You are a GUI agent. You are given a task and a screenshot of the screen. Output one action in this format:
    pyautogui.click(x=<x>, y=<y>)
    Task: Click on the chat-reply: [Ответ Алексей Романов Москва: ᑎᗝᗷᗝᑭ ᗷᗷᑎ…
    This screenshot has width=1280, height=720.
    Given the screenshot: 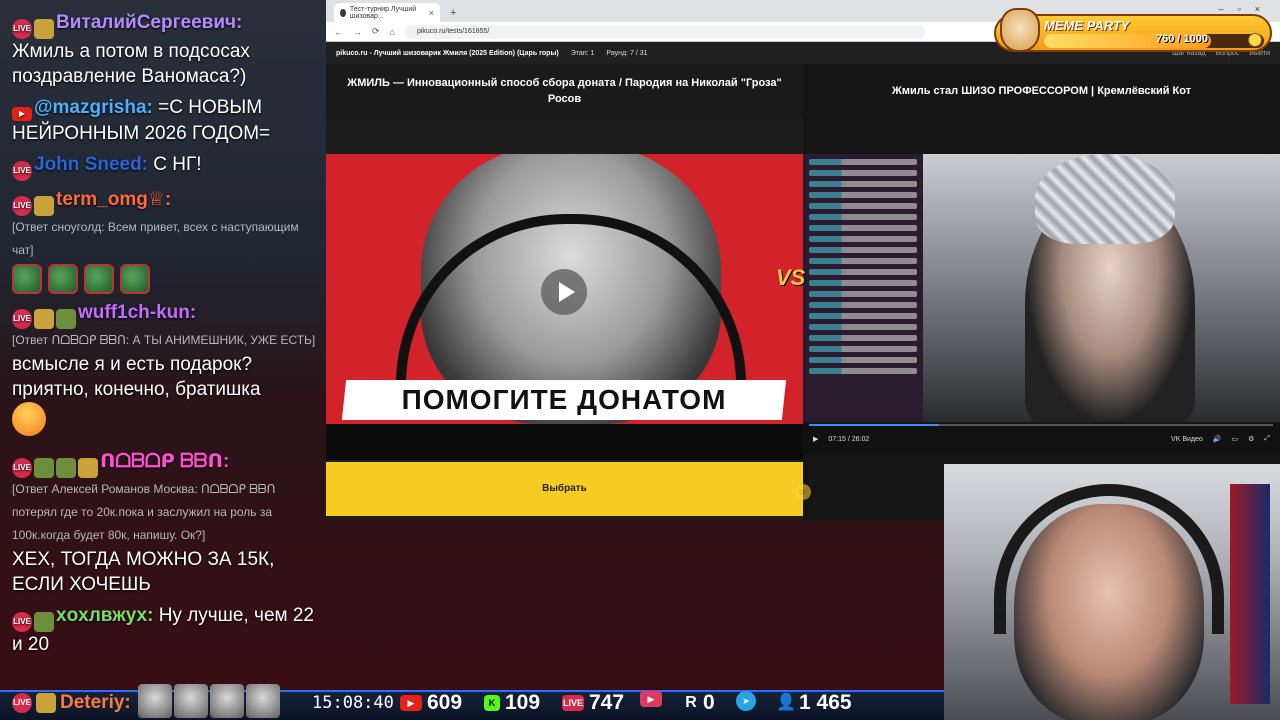 What is the action you would take?
    pyautogui.click(x=144, y=512)
    